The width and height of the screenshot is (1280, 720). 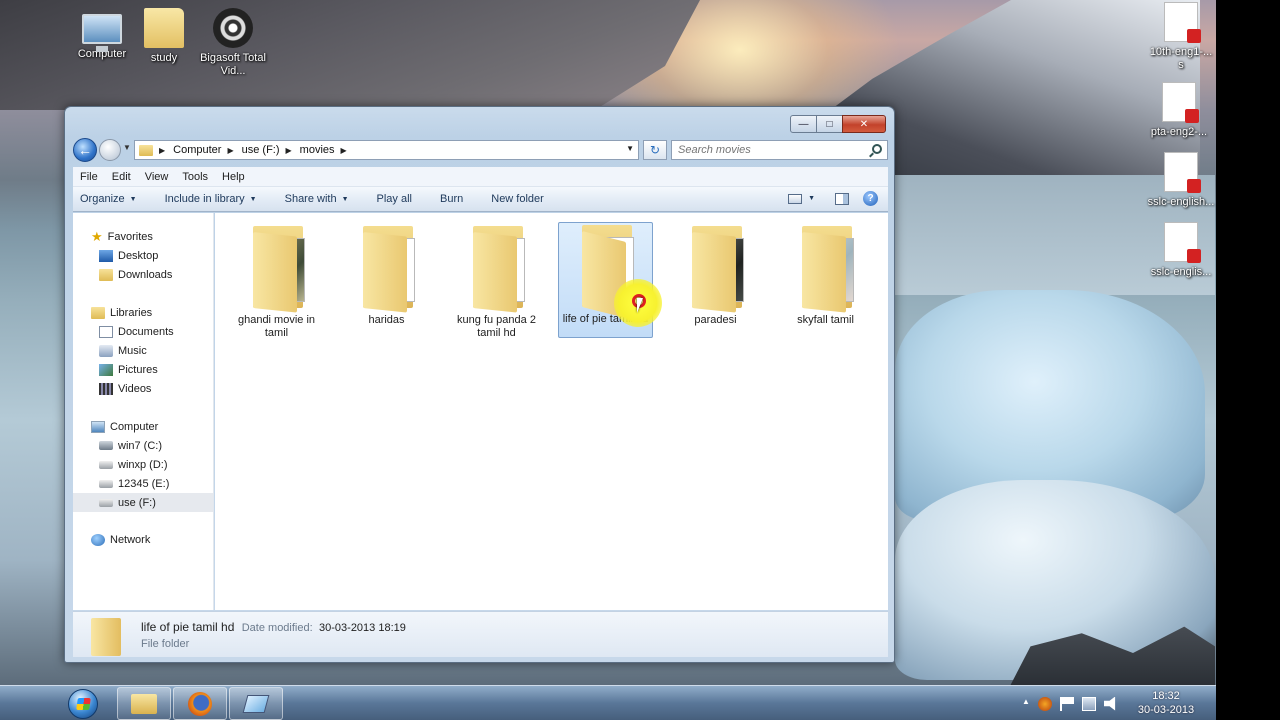 What do you see at coordinates (1044, 703) in the screenshot?
I see `firefox-tray-icon` at bounding box center [1044, 703].